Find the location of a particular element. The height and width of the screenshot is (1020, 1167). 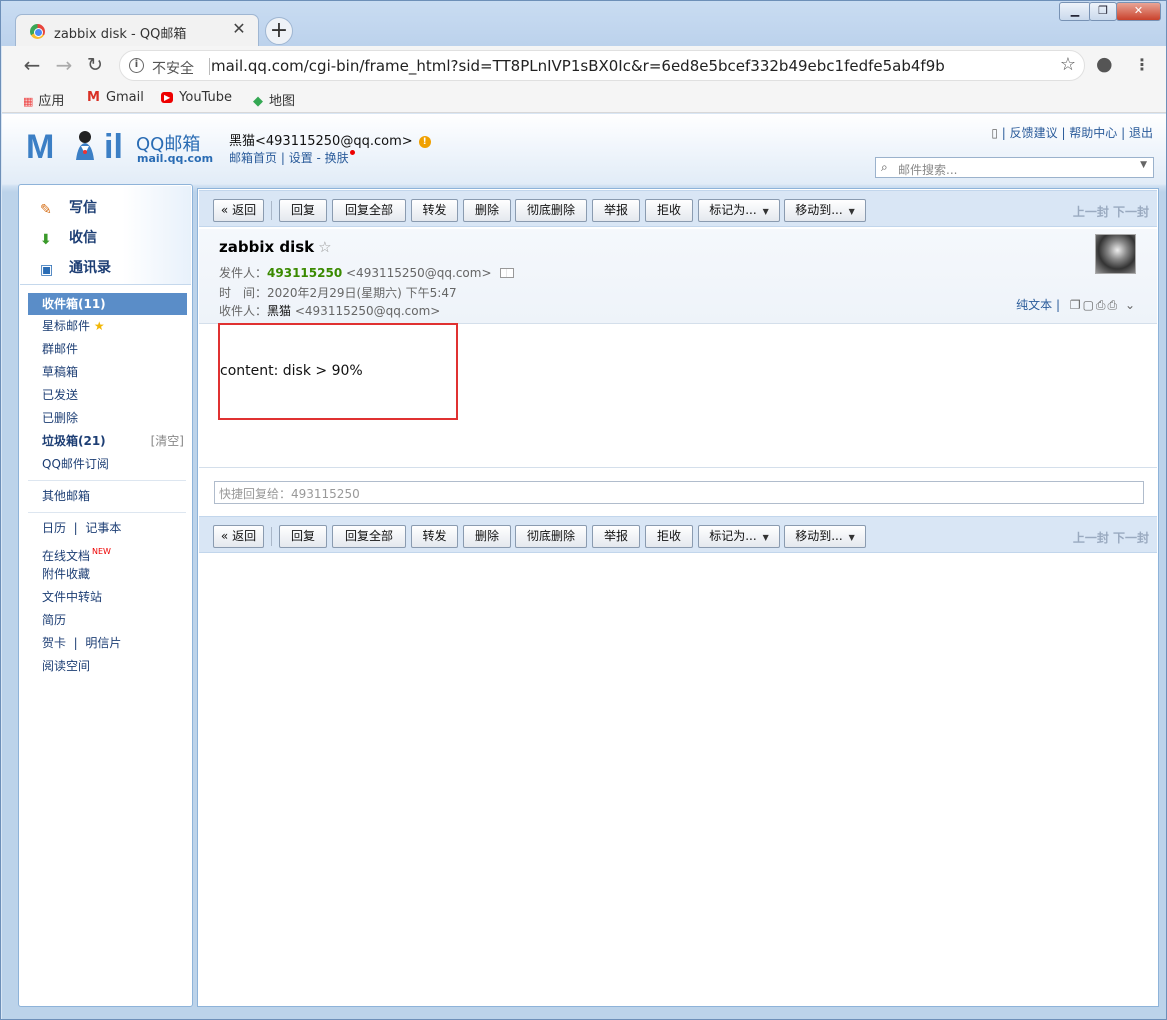

back-icon: ← is located at coordinates (32, 65).